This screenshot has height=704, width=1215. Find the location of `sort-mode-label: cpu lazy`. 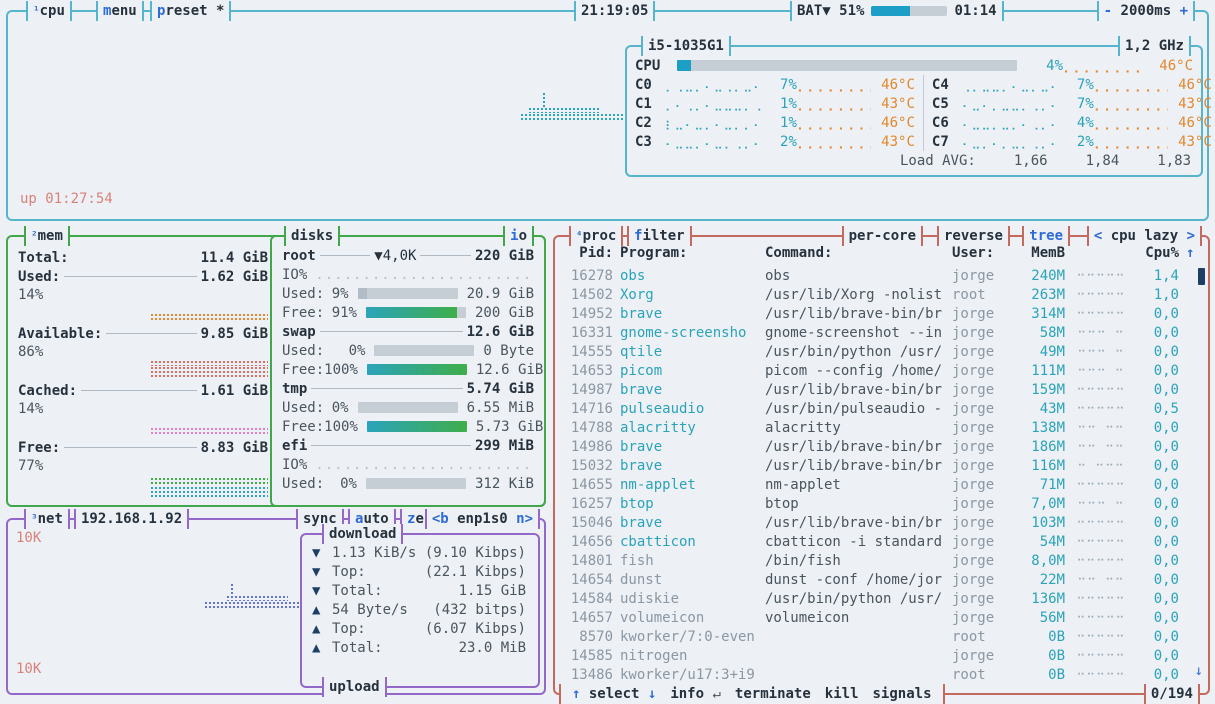

sort-mode-label: cpu lazy is located at coordinates (1144, 236).